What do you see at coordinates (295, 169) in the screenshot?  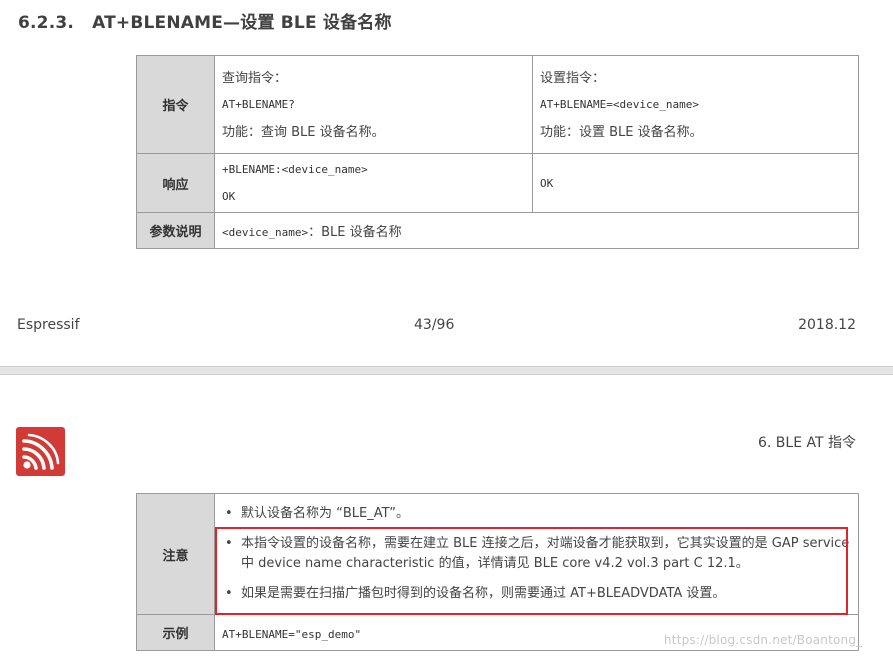 I see `query-response-line1: +BLENAME:<device_name>` at bounding box center [295, 169].